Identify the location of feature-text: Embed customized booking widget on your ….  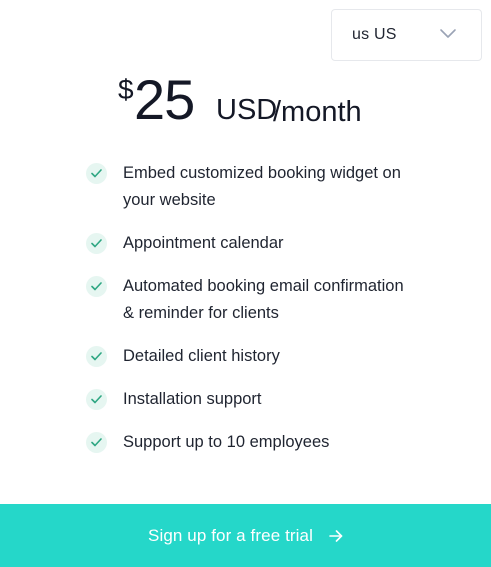
(262, 186).